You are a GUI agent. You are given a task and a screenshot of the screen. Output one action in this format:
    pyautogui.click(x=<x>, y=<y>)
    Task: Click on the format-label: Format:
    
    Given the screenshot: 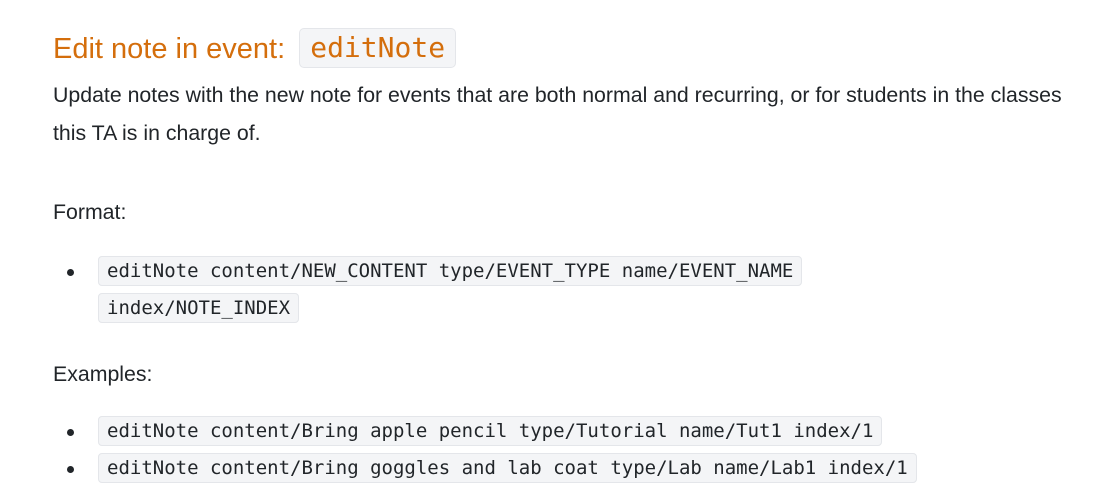 What is the action you would take?
    pyautogui.click(x=90, y=212)
    